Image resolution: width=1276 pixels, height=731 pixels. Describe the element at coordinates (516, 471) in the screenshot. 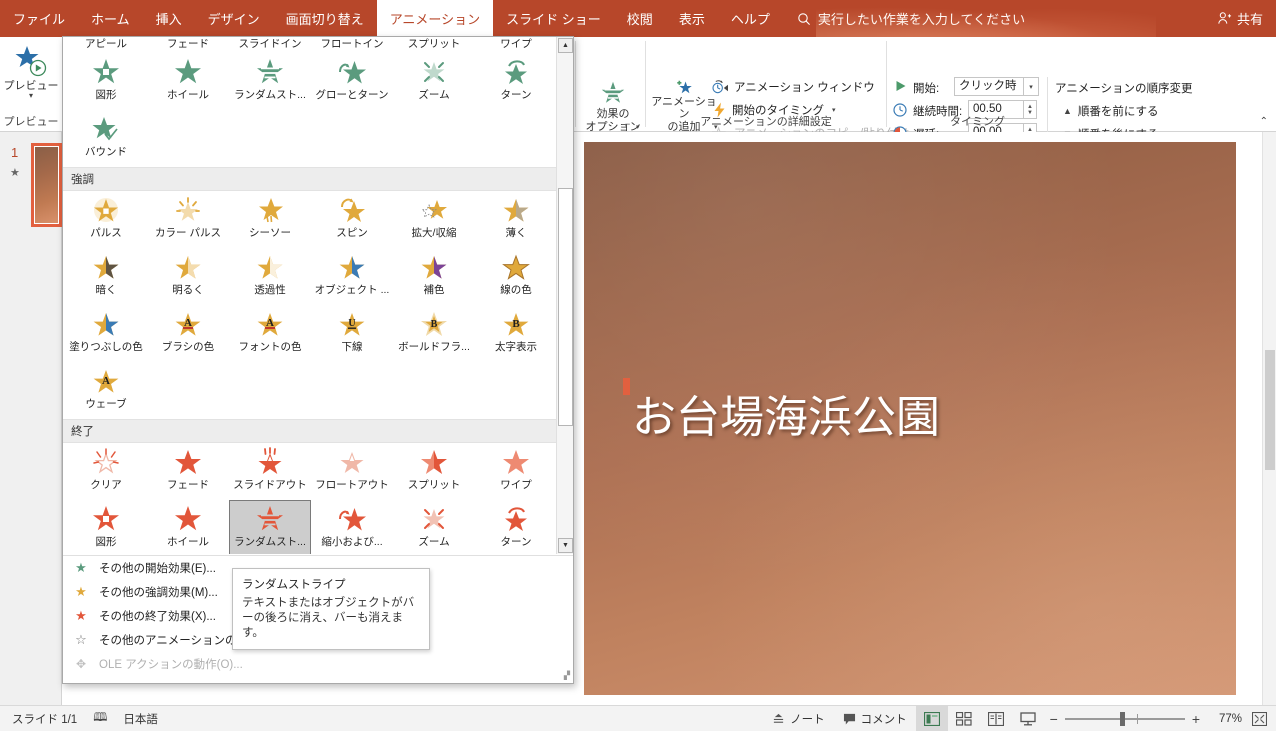

I see `effect-exit-wipe: ワイプ` at that location.